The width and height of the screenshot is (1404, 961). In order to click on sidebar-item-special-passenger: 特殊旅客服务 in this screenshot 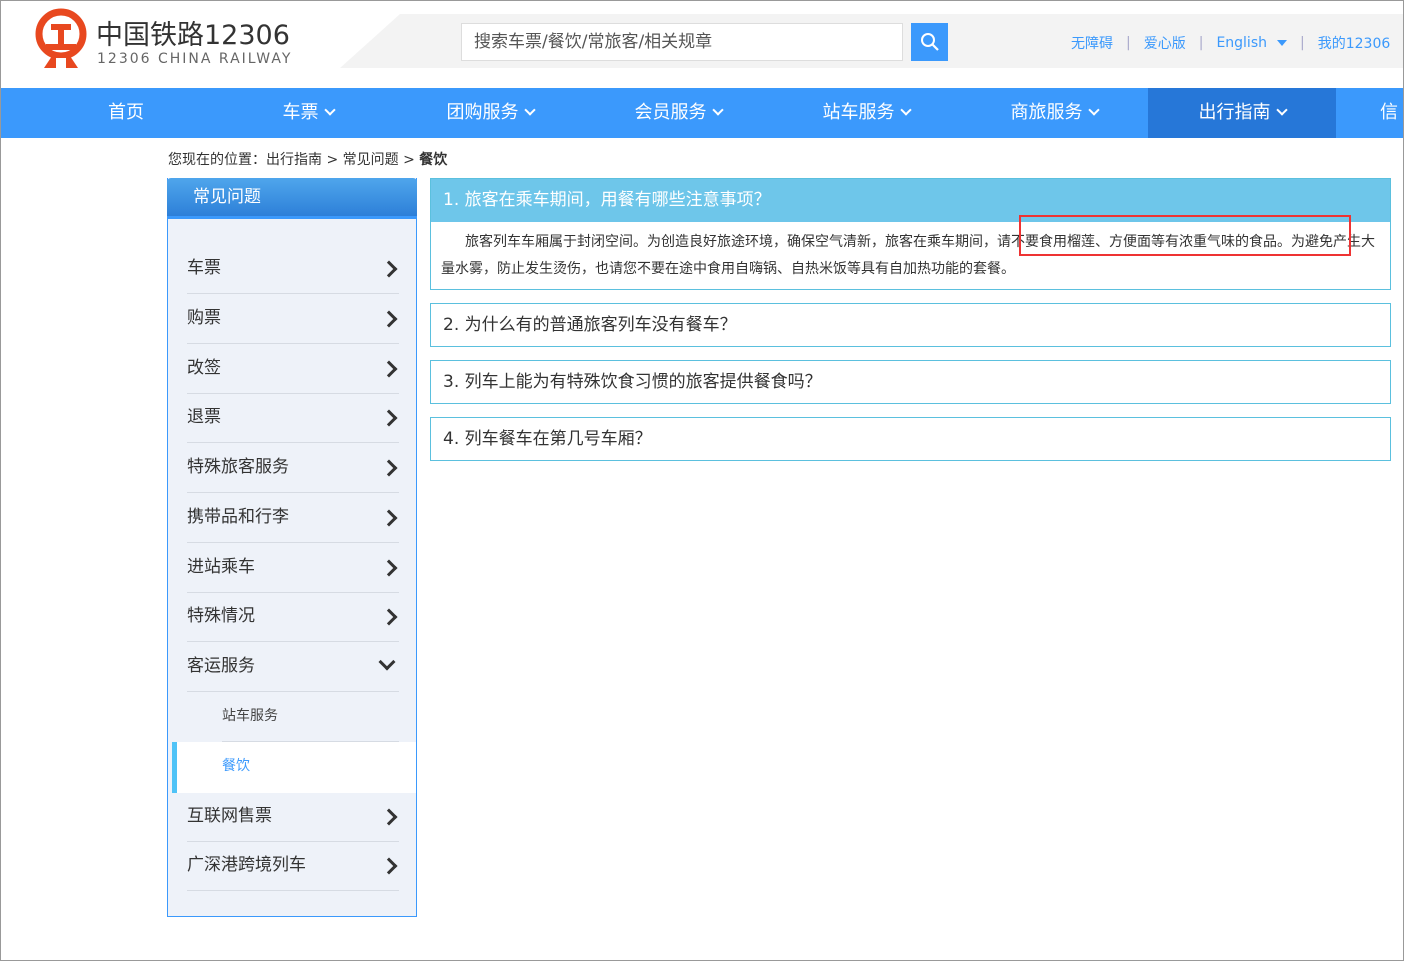, I will do `click(293, 468)`.